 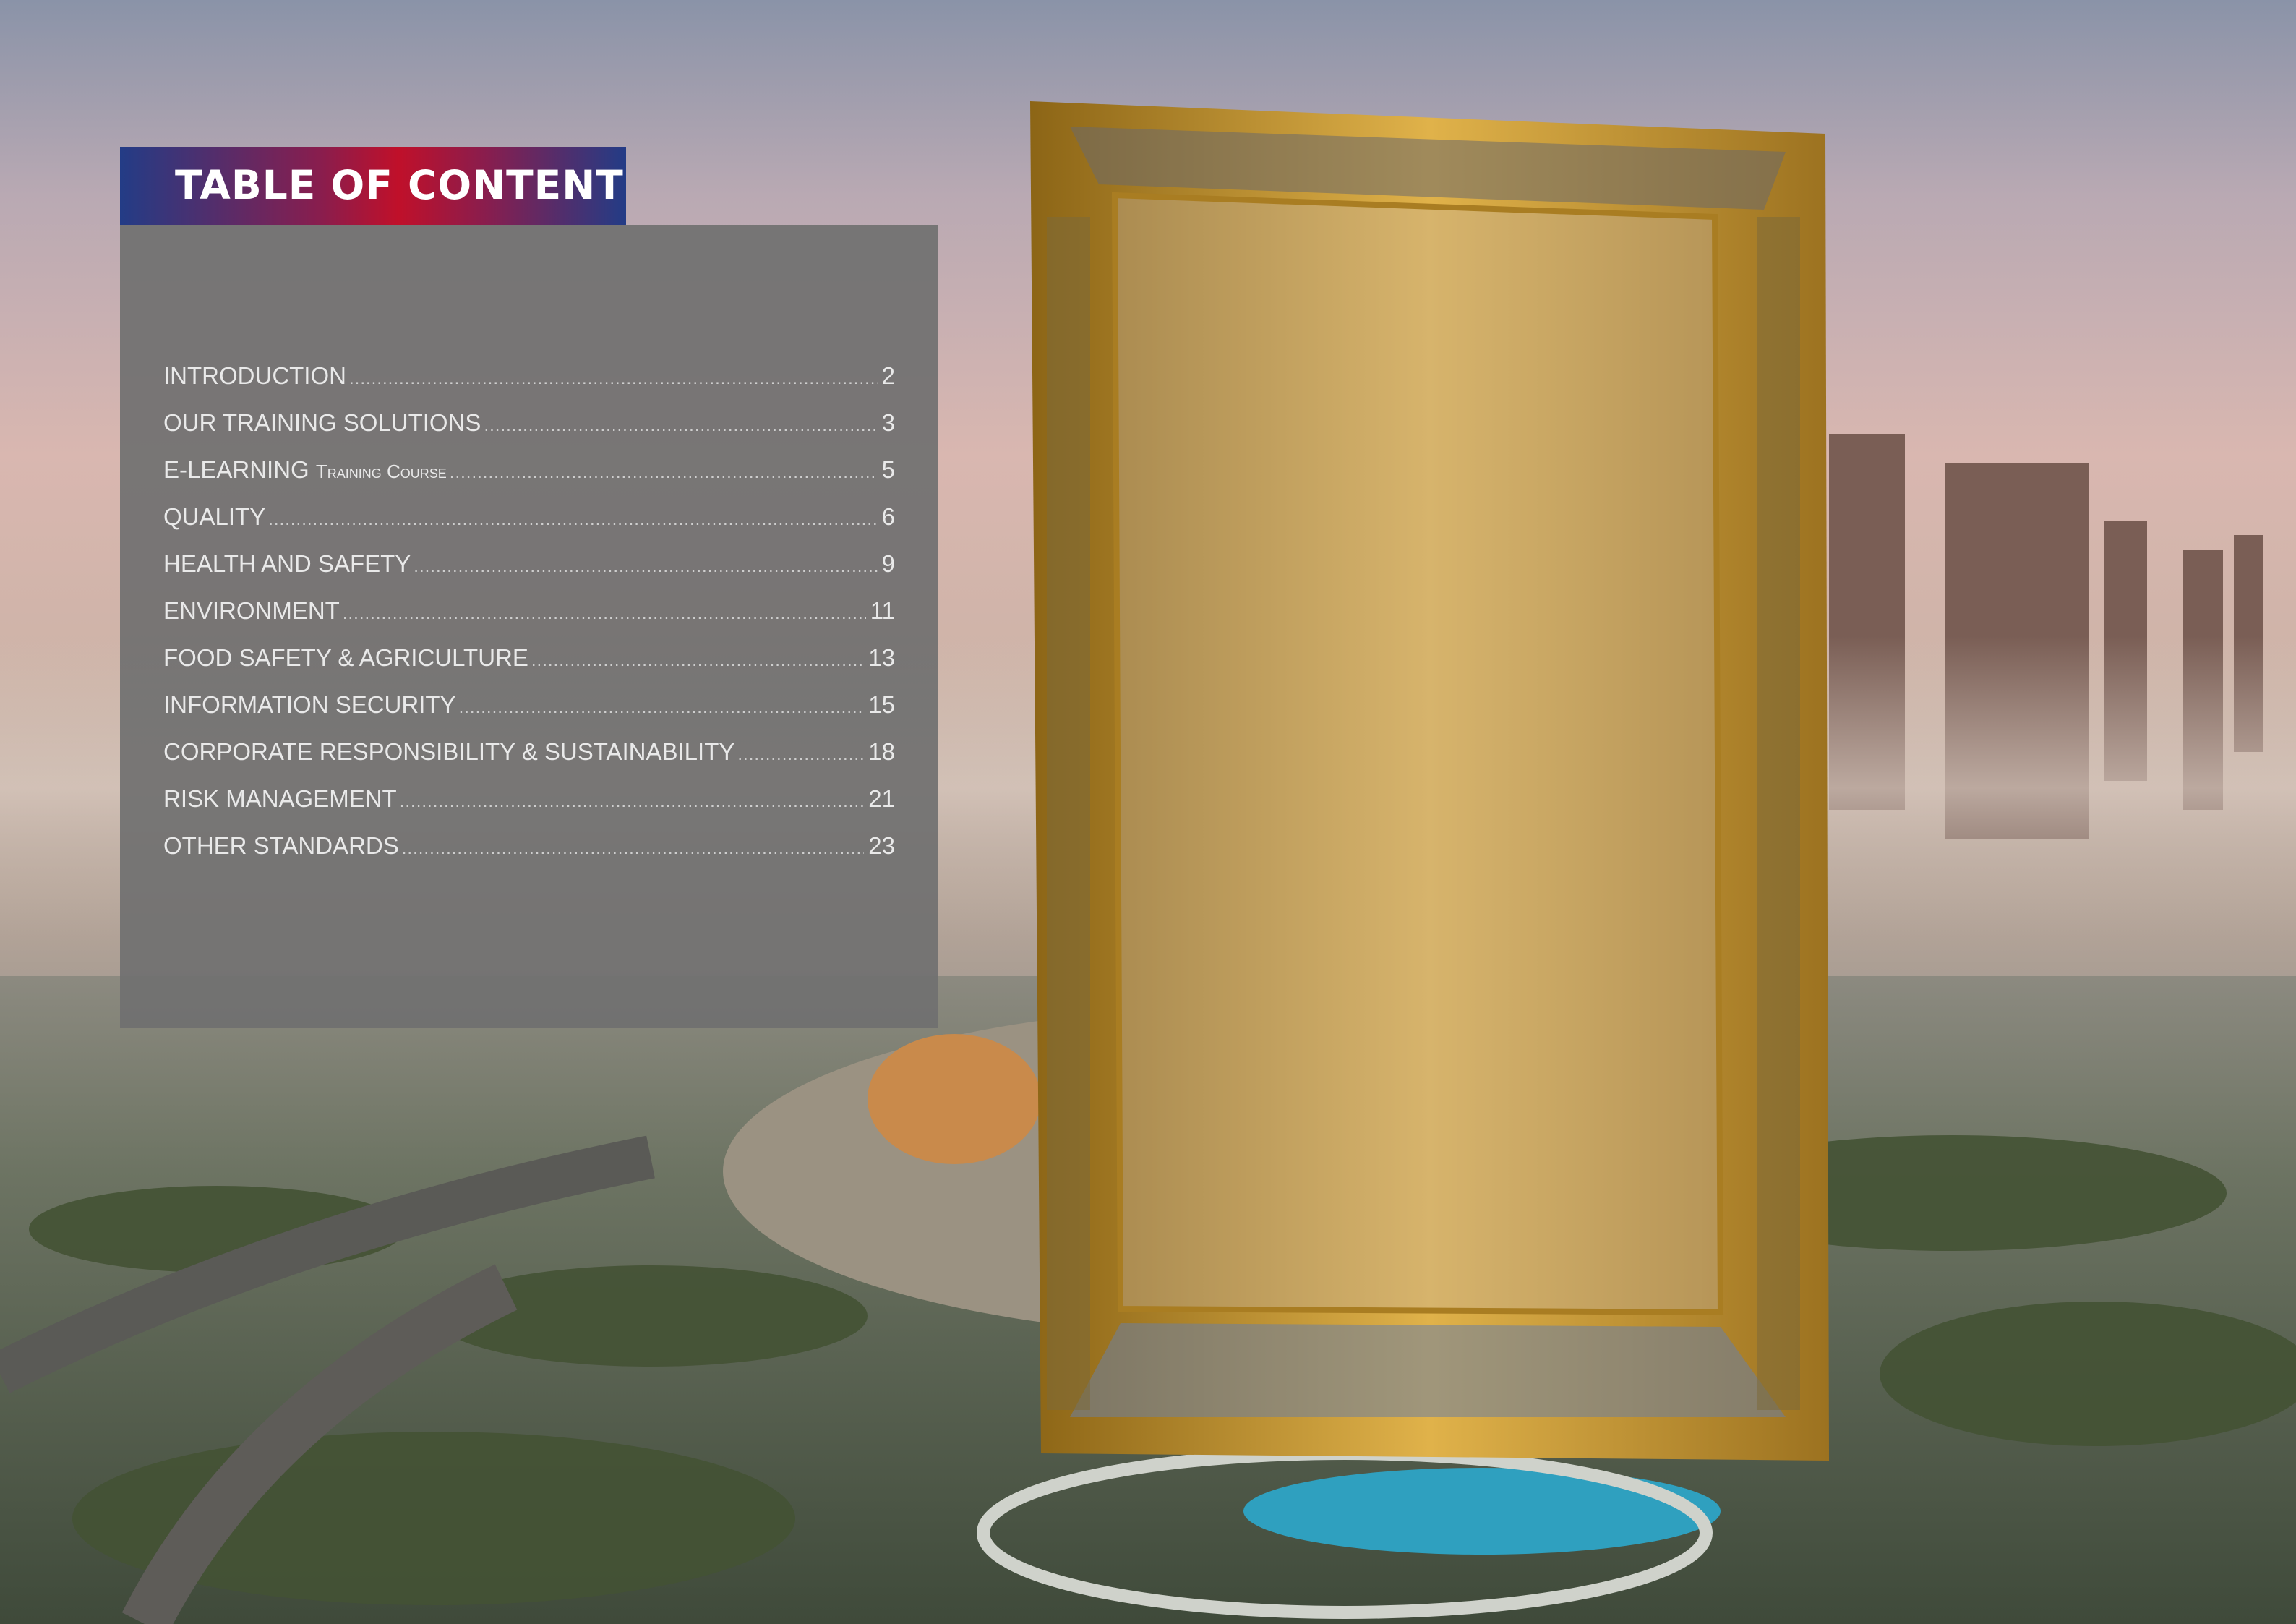 I want to click on toc-entry-label: OUR TRAINING SOLUTIONS, so click(x=322, y=423).